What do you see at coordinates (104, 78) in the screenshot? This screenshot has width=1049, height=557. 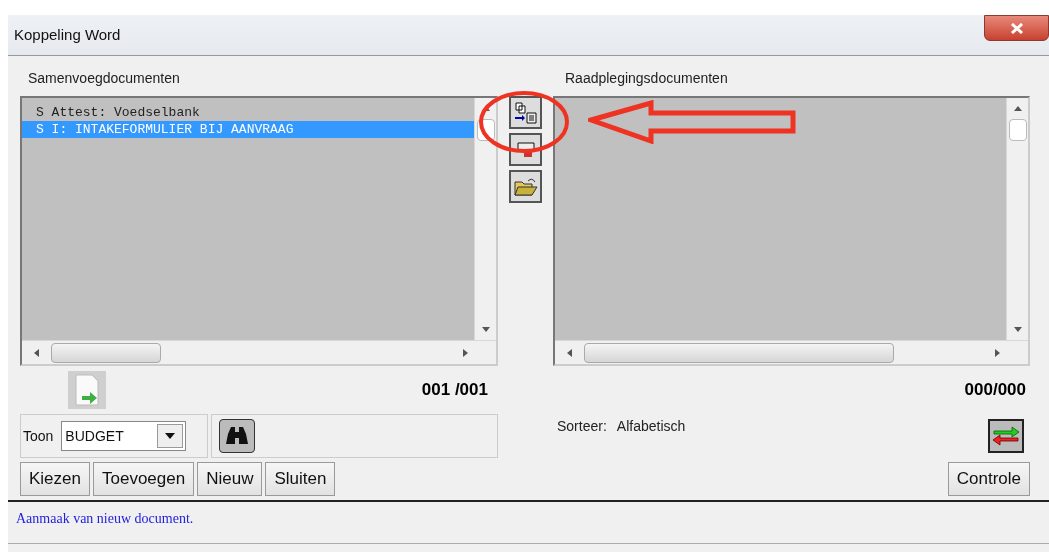 I see `panel-title: Samenvoegdocumenten` at bounding box center [104, 78].